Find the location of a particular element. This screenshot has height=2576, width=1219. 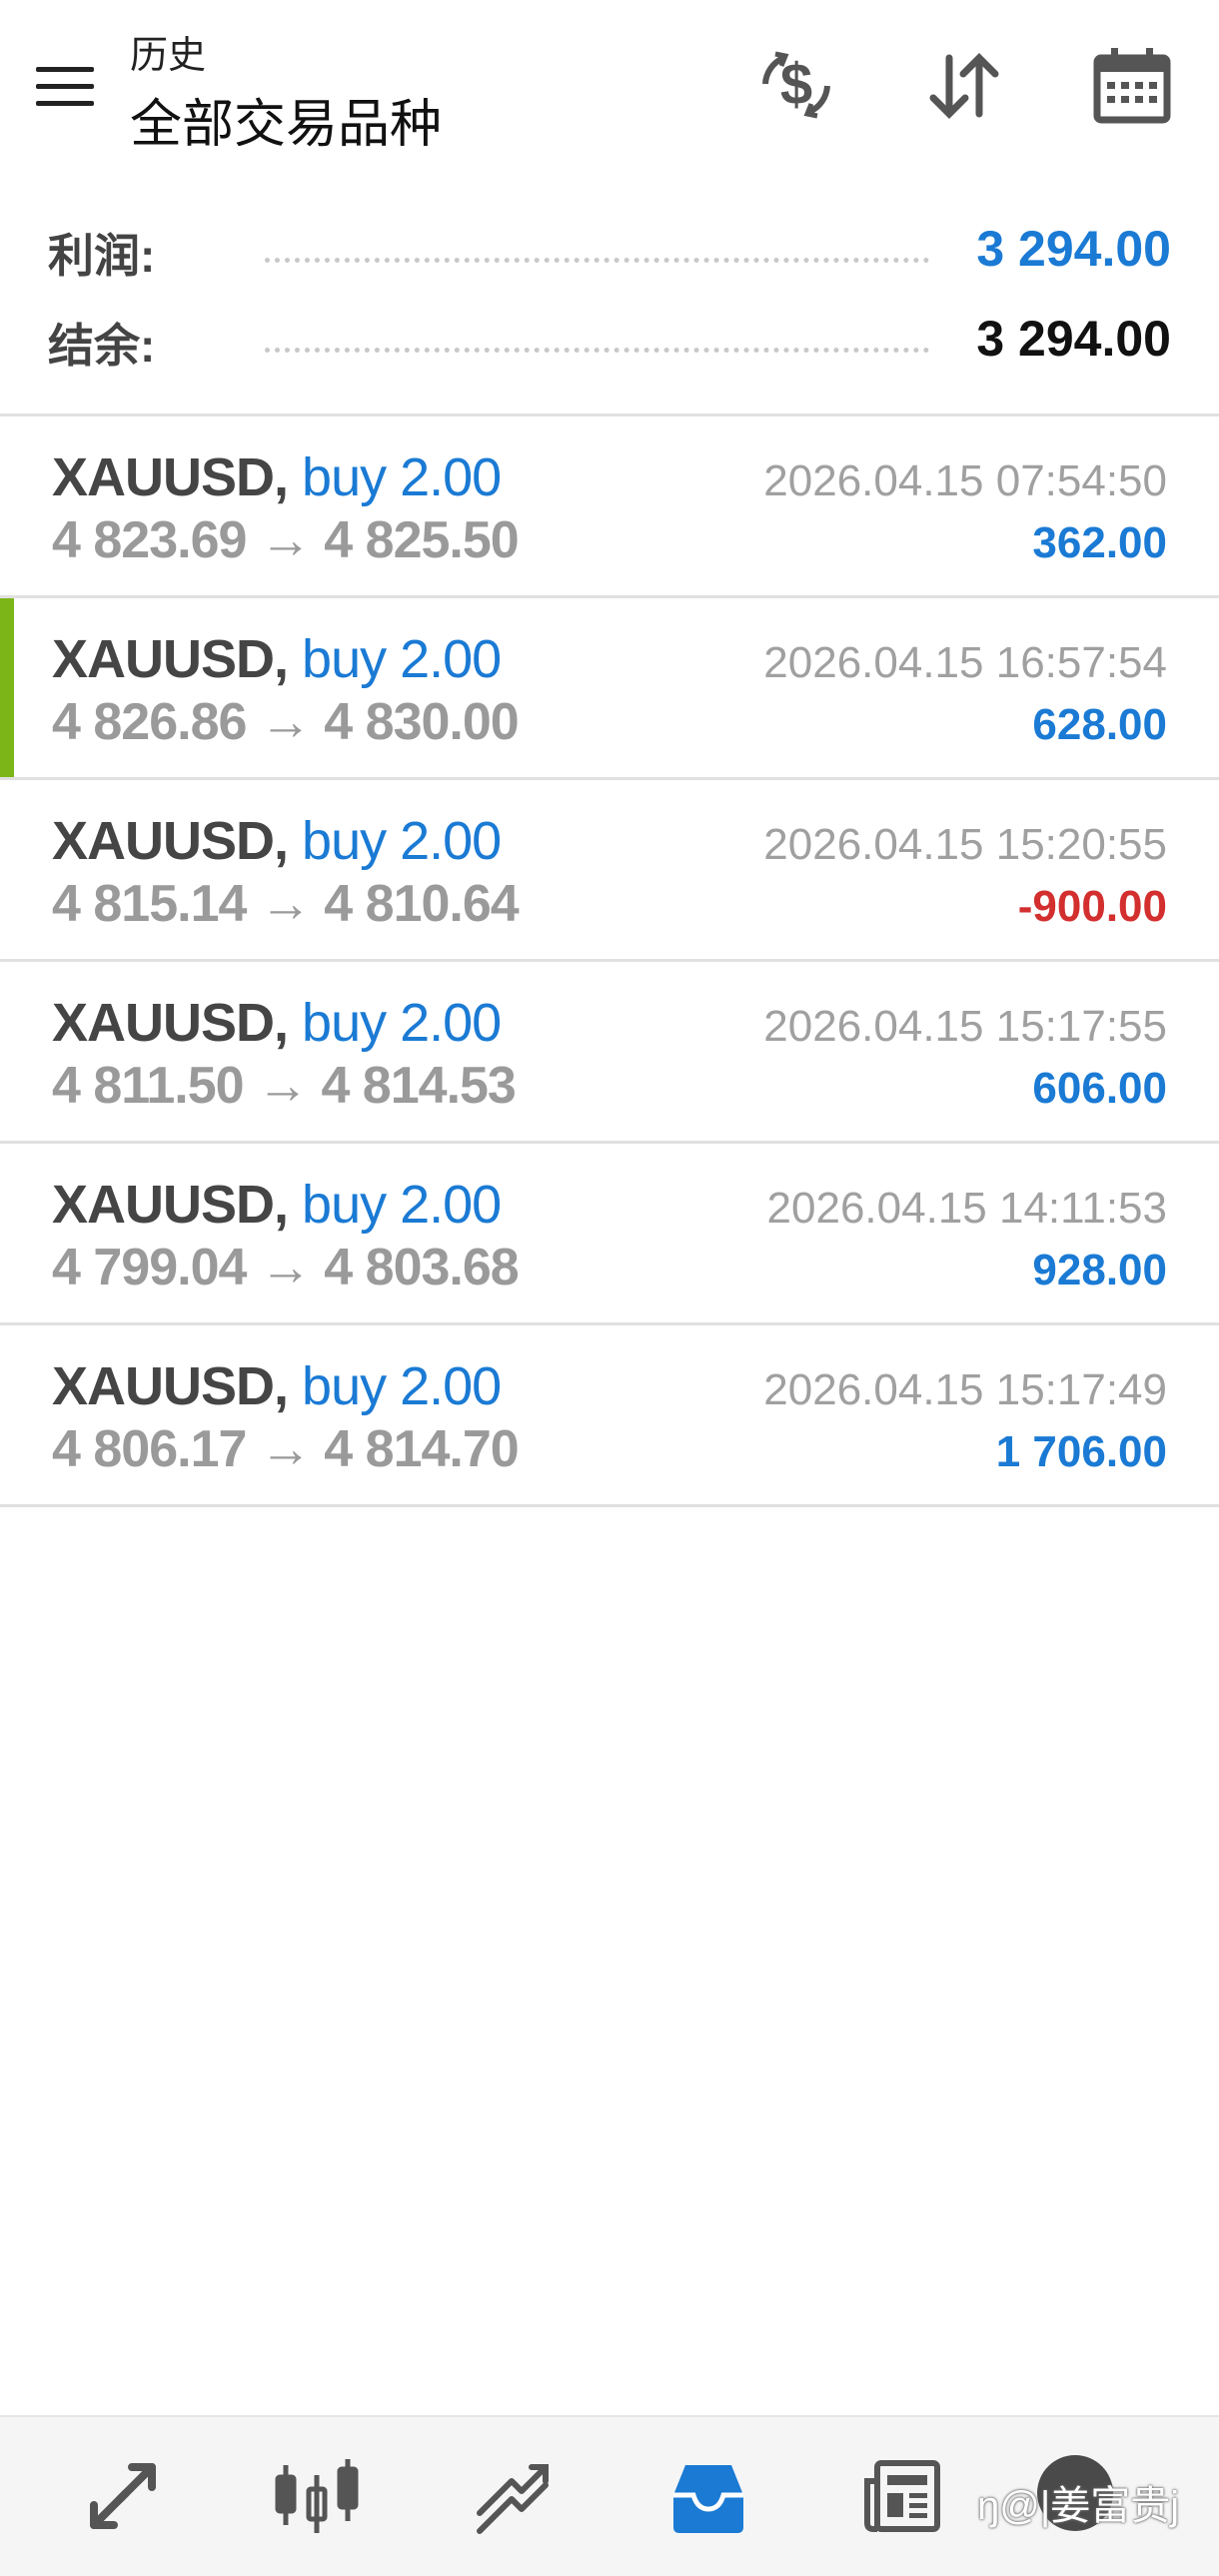

bottom-navigation: ŋ@|姜富贵j is located at coordinates (609, 2496).